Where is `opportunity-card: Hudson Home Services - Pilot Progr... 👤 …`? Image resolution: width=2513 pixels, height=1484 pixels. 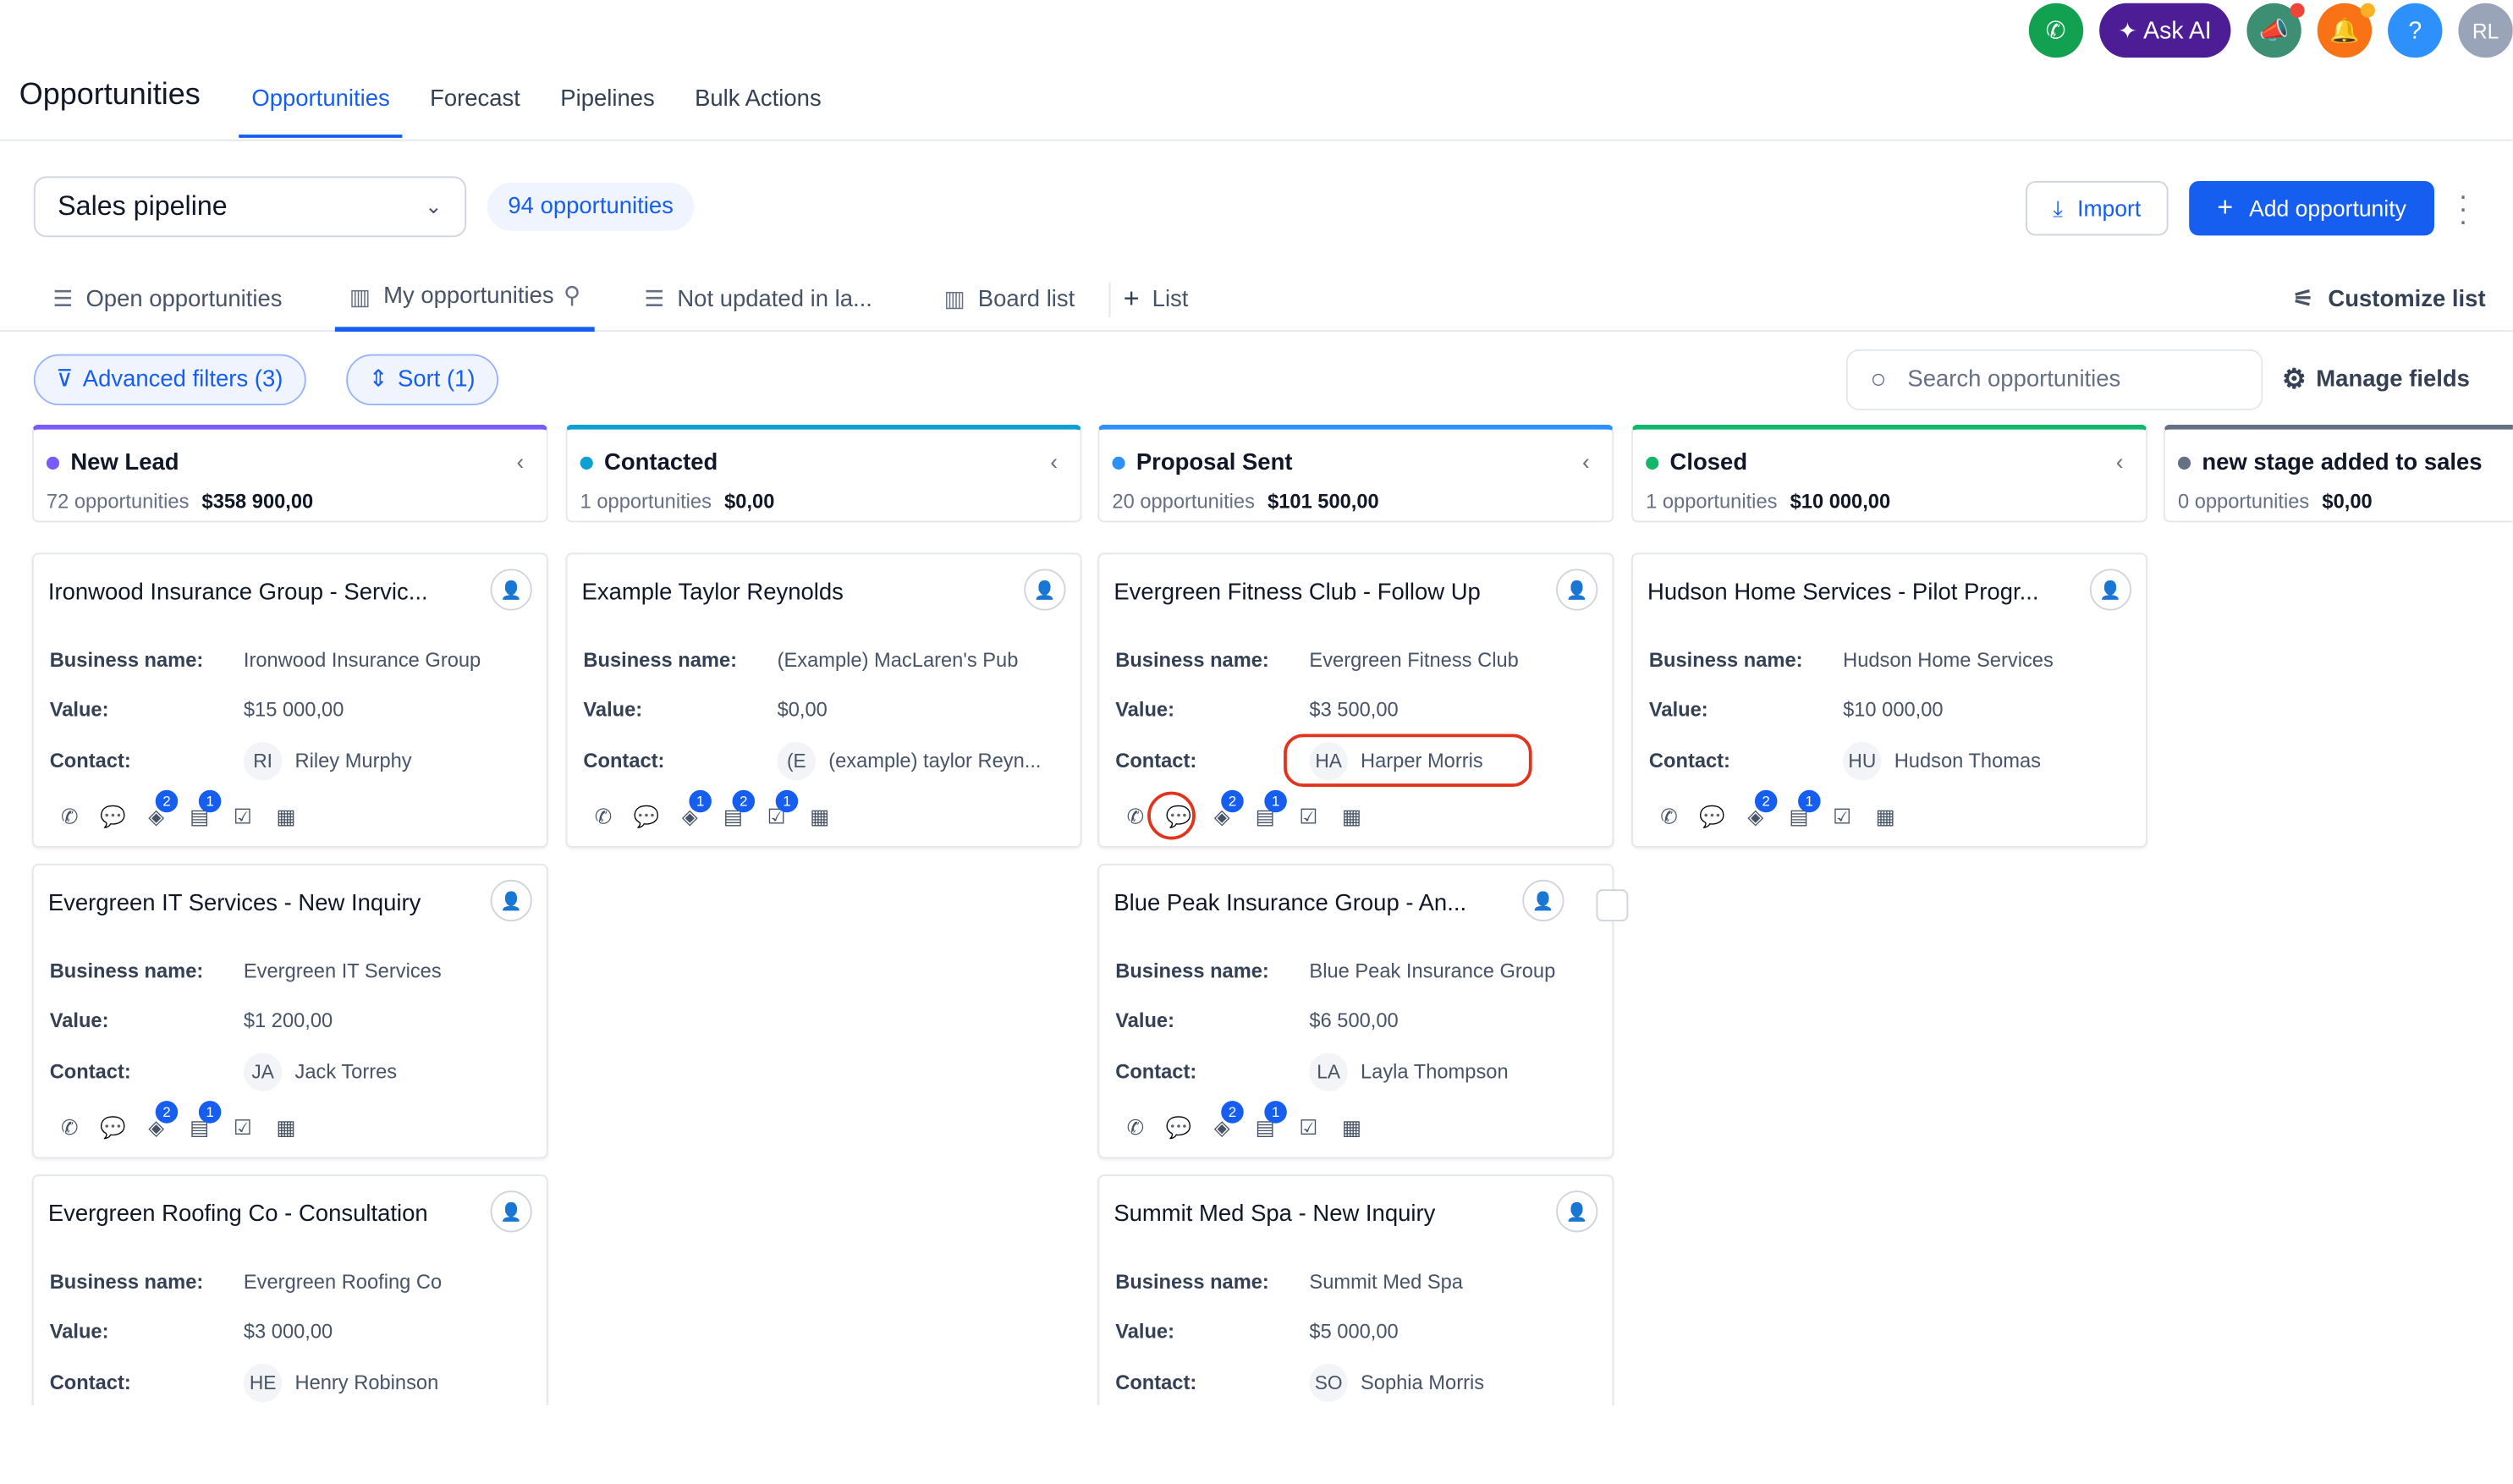
opportunity-card: Hudson Home Services - Pilot Progr... 👤 … is located at coordinates (1889, 700).